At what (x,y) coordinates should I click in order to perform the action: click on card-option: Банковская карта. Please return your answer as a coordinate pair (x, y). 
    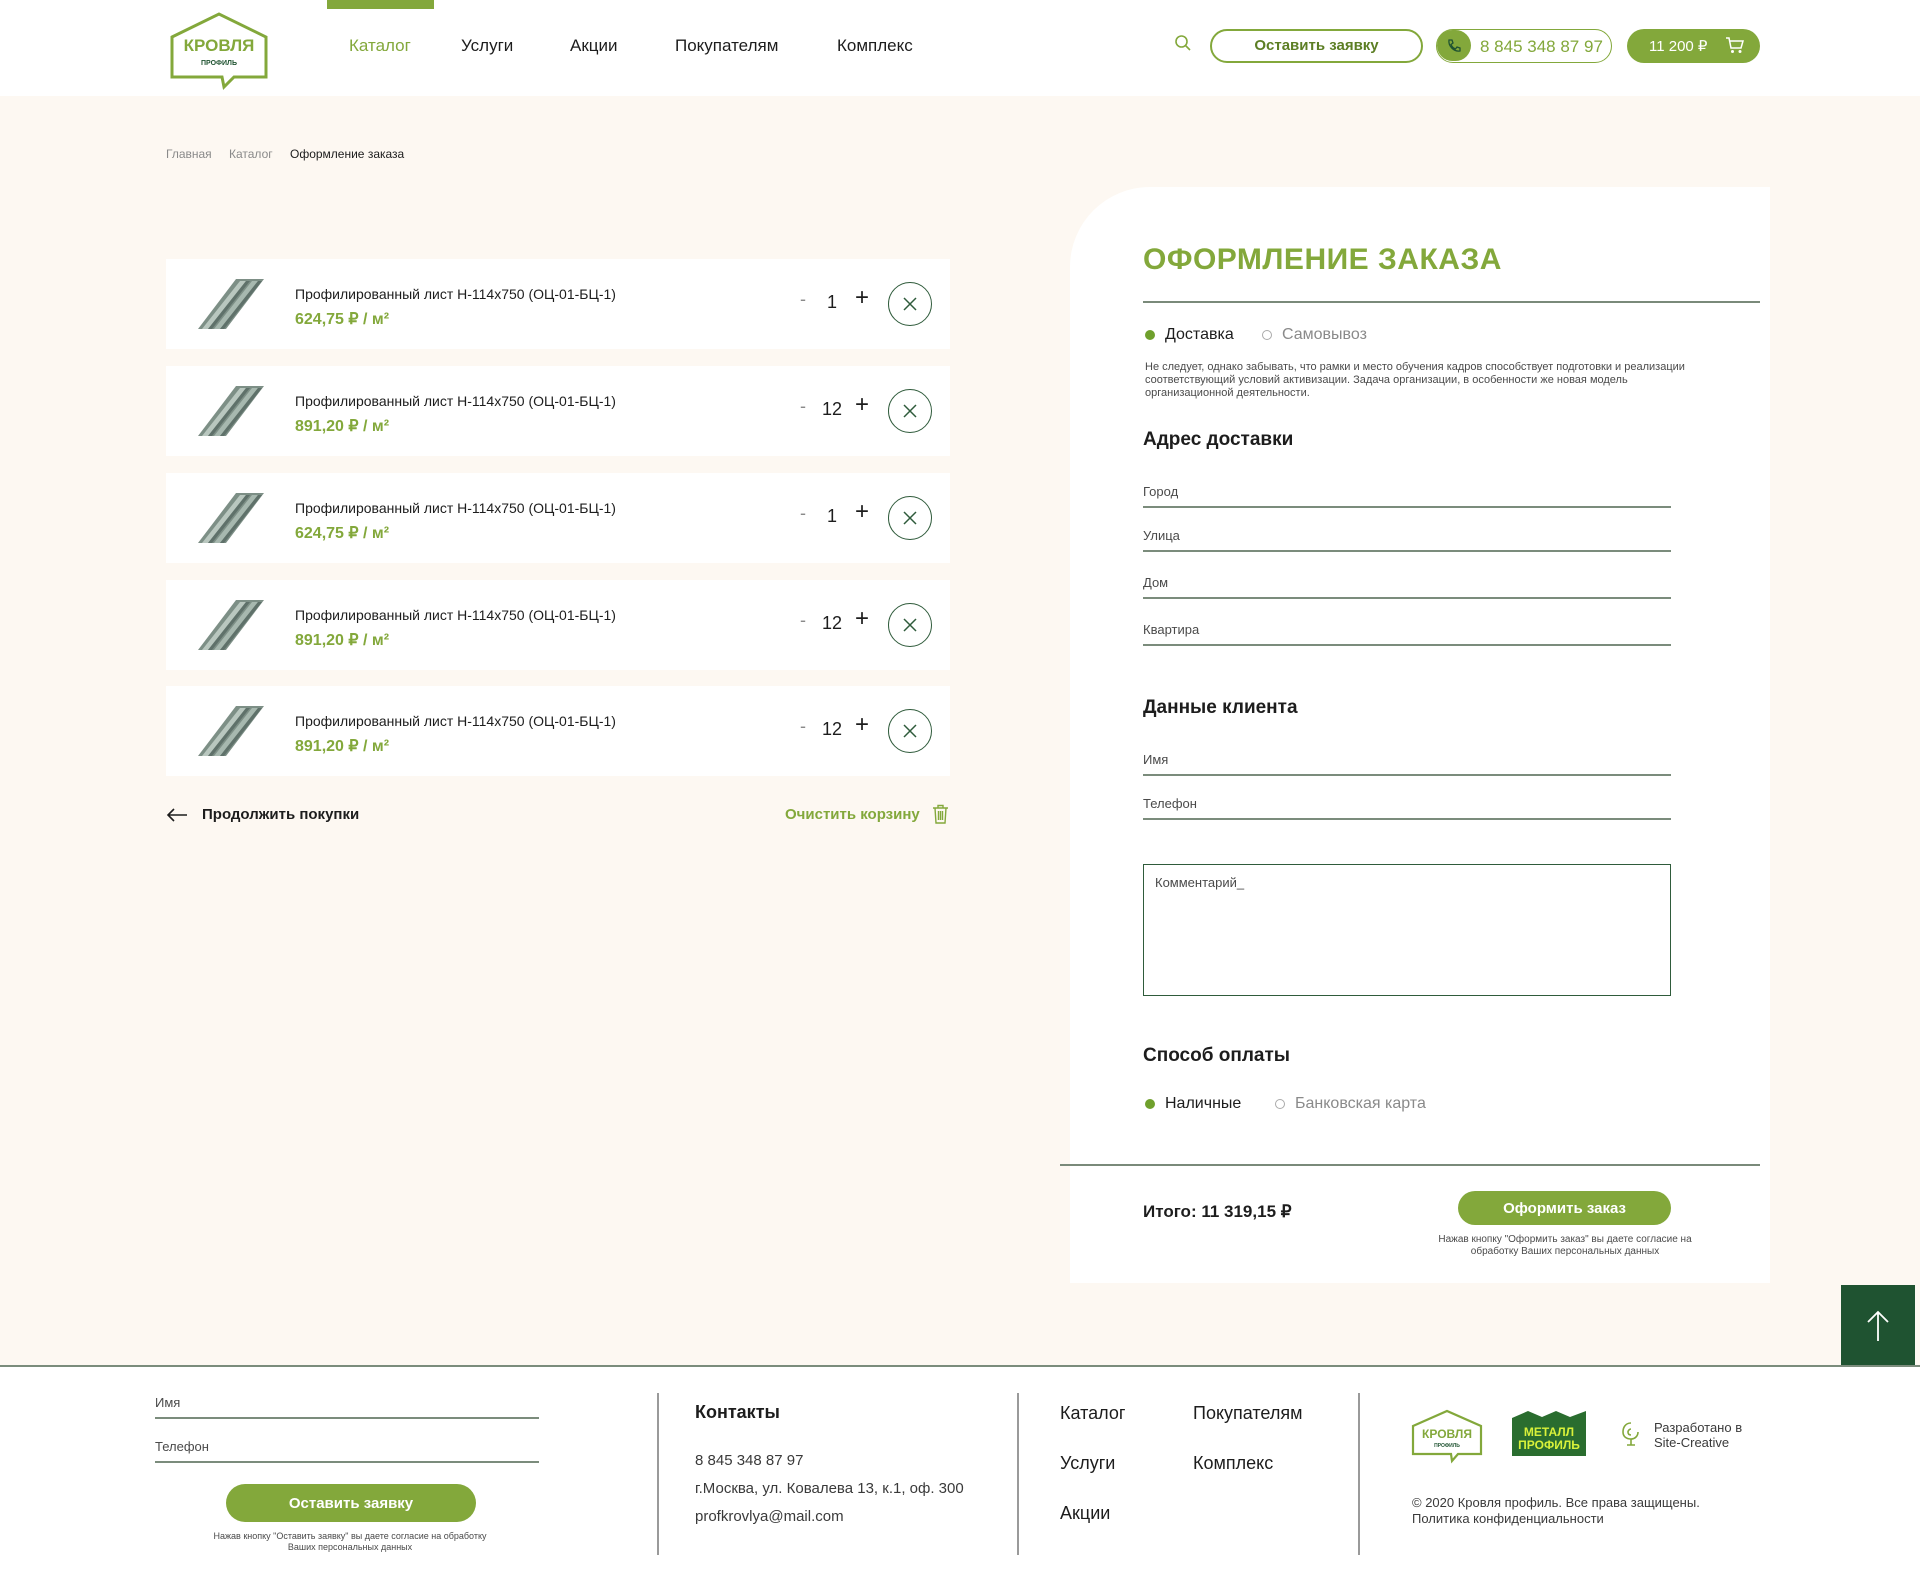
    Looking at the image, I should click on (1360, 1104).